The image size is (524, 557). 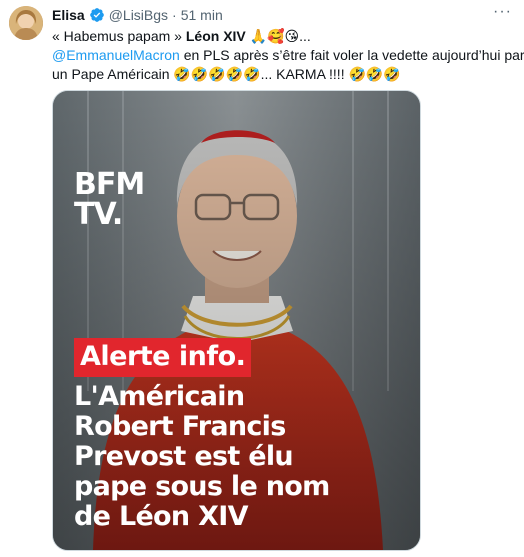 I want to click on avatar, so click(x=26, y=23).